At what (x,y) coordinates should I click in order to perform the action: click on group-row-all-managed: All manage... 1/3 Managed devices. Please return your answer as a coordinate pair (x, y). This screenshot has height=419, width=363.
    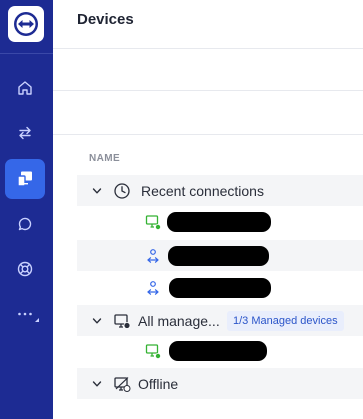
    Looking at the image, I should click on (220, 320).